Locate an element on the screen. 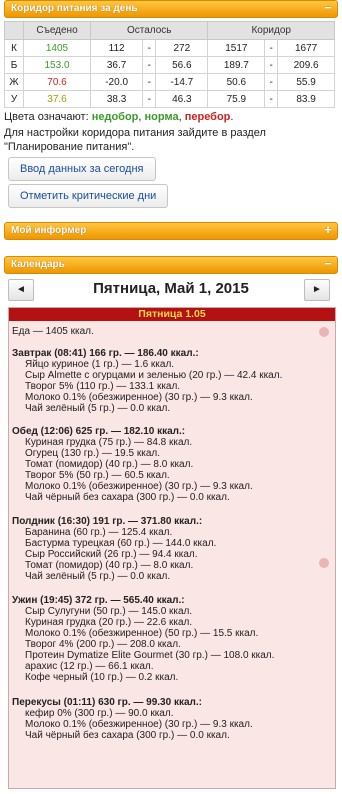 Image resolution: width=342 pixels, height=794 pixels. legend-prefix: Цвета означают: is located at coordinates (46, 117).